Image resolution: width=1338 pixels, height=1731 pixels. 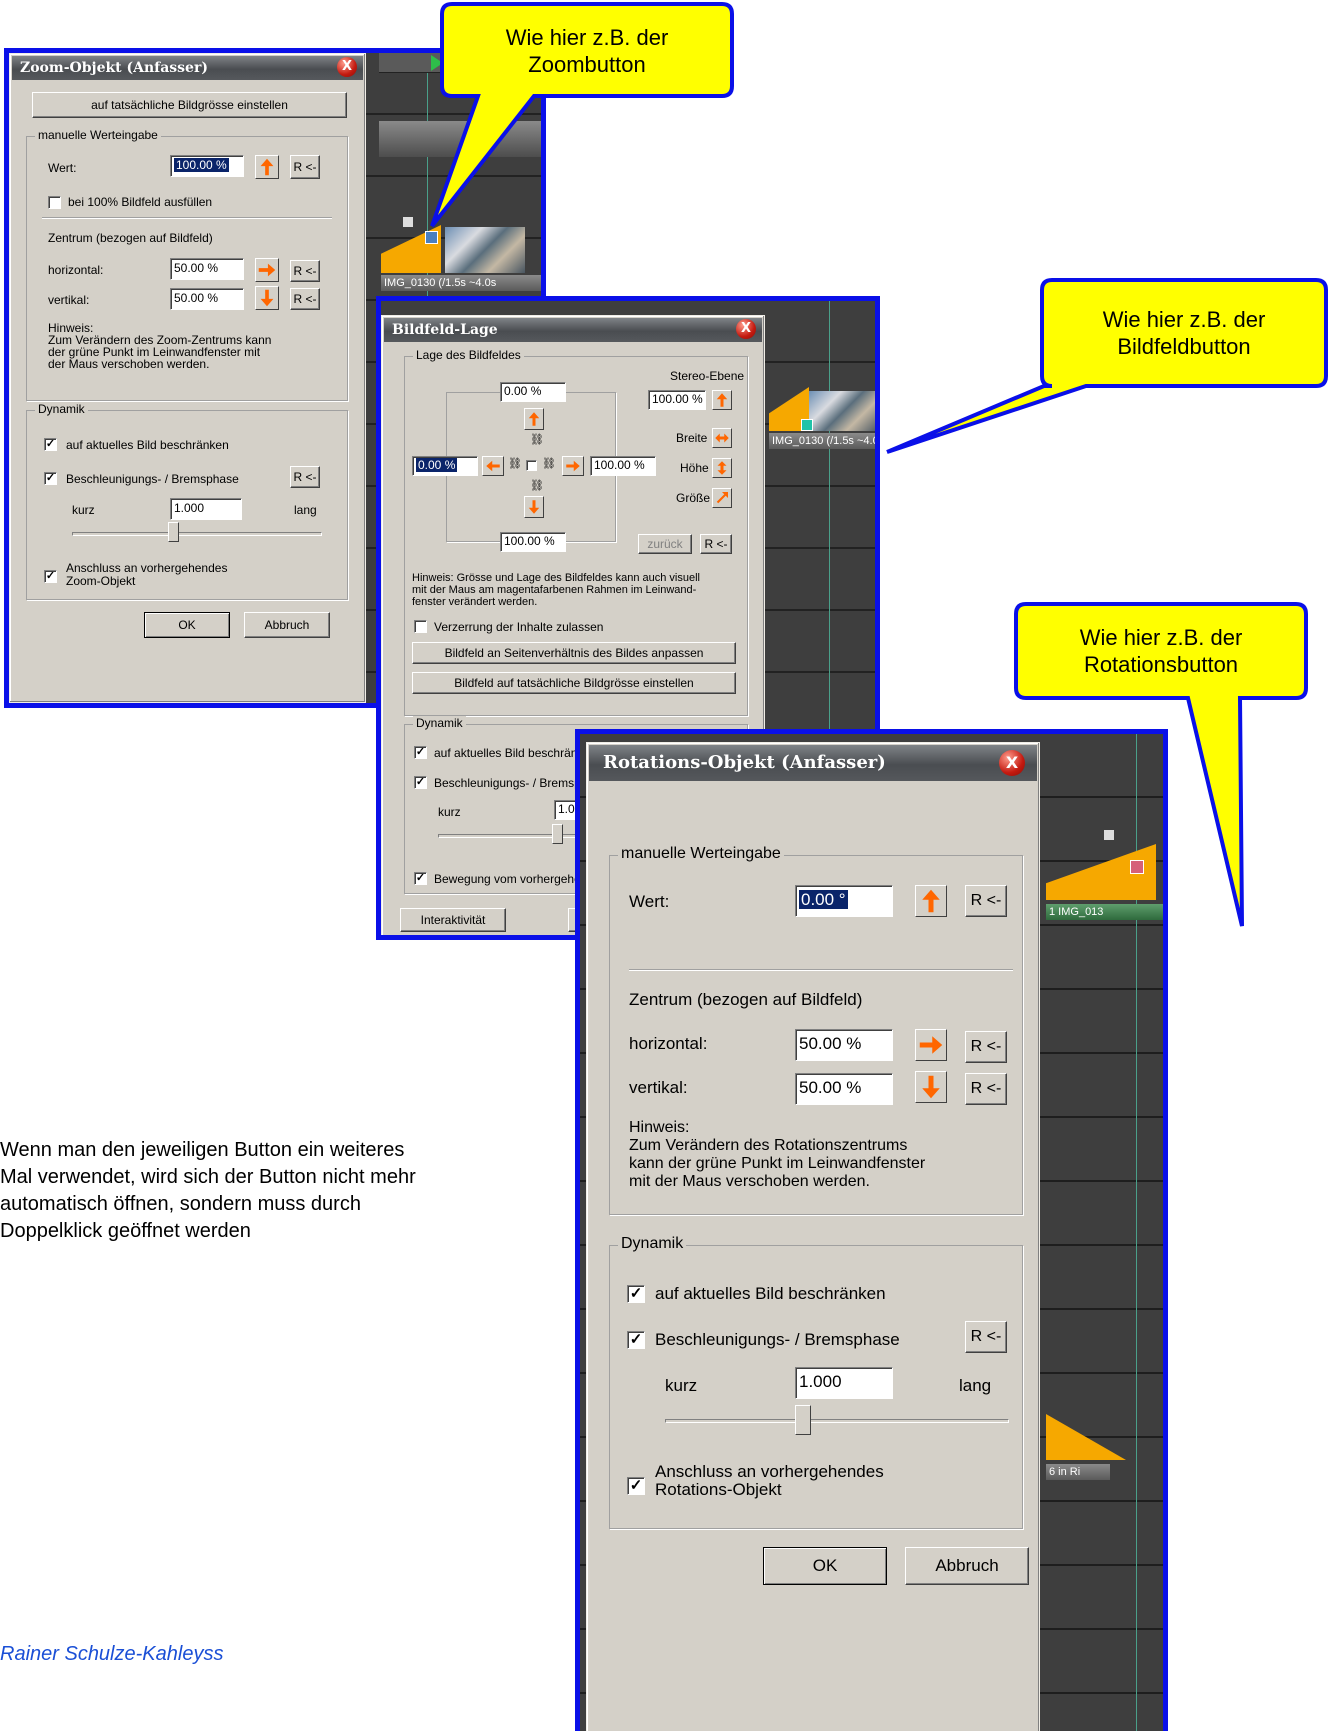 What do you see at coordinates (587, 64) in the screenshot?
I see `callout-line: Zoombutton` at bounding box center [587, 64].